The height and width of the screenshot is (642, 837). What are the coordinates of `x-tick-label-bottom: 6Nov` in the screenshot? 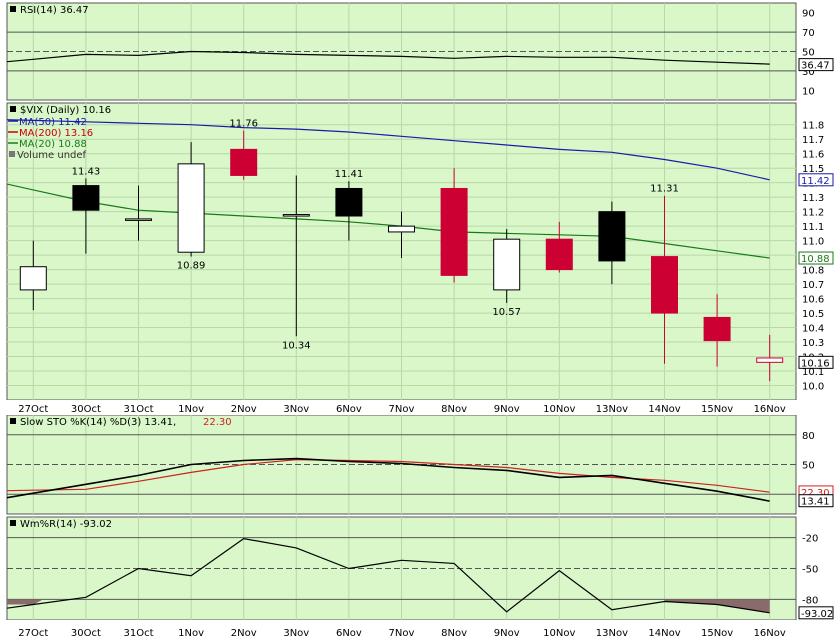 It's located at (349, 633).